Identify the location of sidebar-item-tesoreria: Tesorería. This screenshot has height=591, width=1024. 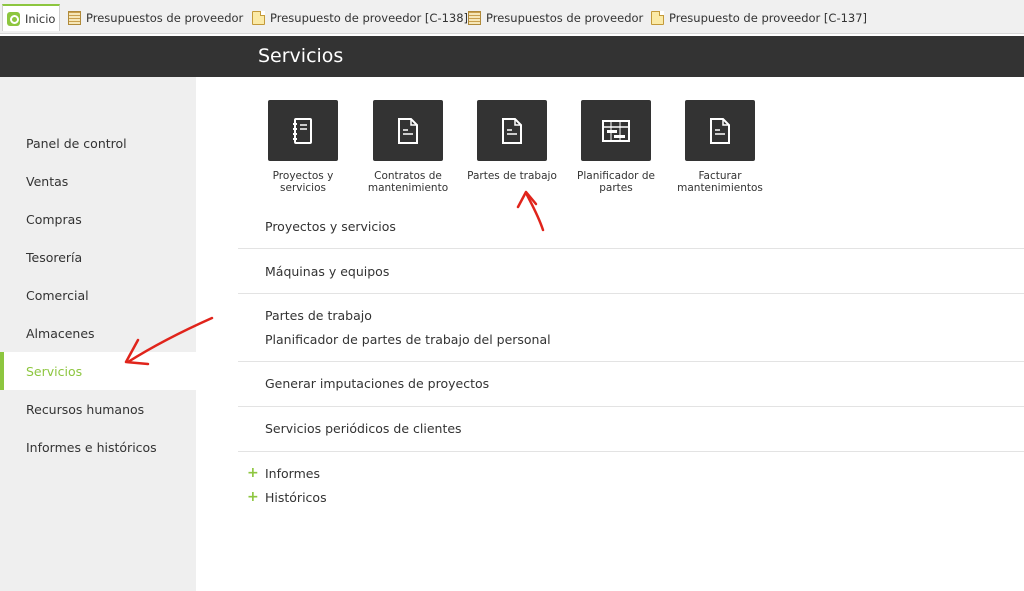
(98, 257).